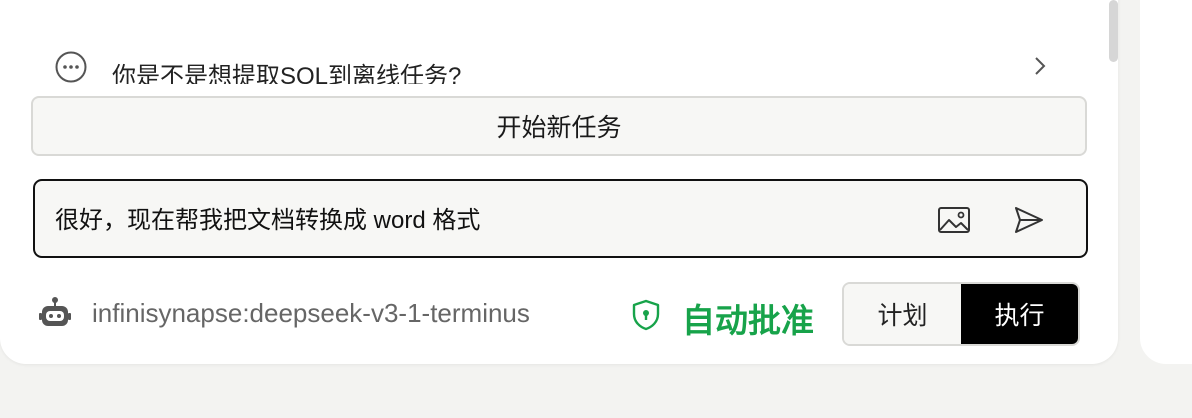 The image size is (1192, 418). Describe the element at coordinates (1019, 314) in the screenshot. I see `execute-mode-button: 执行` at that location.